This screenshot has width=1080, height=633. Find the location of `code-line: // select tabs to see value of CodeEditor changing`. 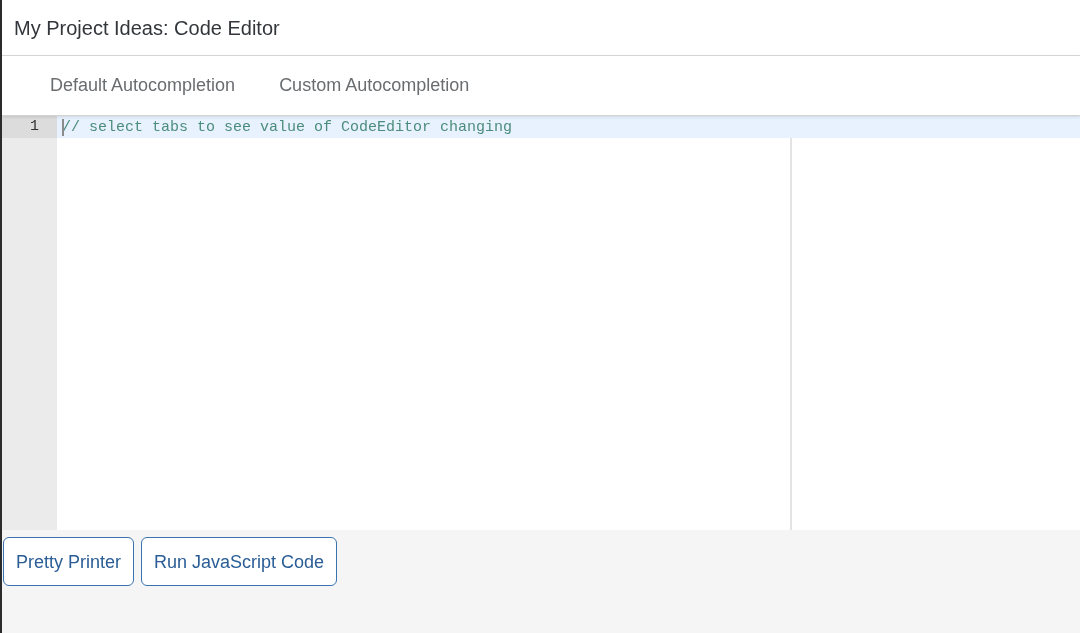

code-line: // select tabs to see value of CodeEditor changing is located at coordinates (287, 127).